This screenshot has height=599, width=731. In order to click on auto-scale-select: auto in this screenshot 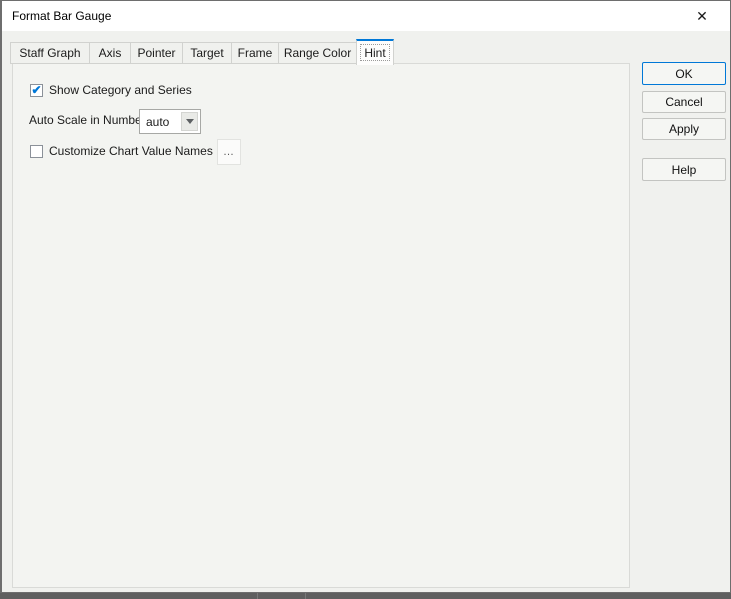, I will do `click(170, 121)`.